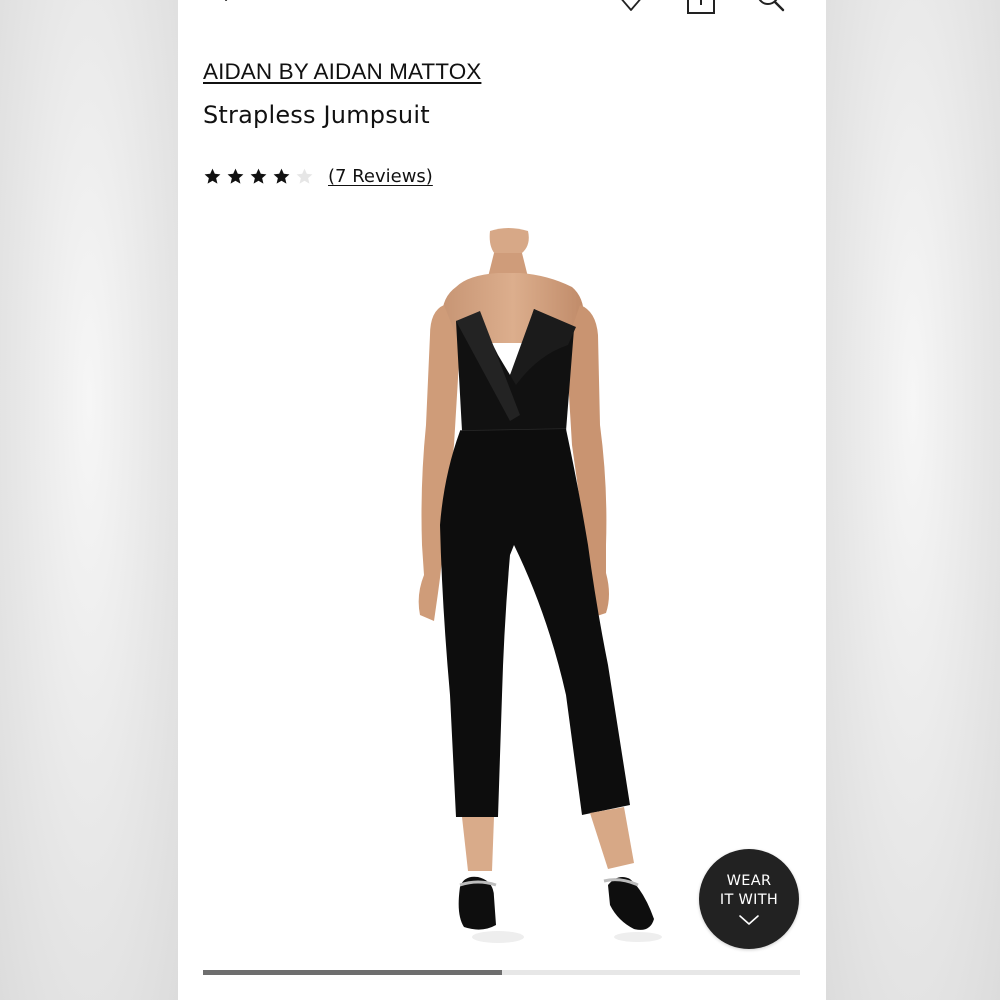 The height and width of the screenshot is (1000, 1000). I want to click on wear-it-with-line-1: WEAR, so click(749, 881).